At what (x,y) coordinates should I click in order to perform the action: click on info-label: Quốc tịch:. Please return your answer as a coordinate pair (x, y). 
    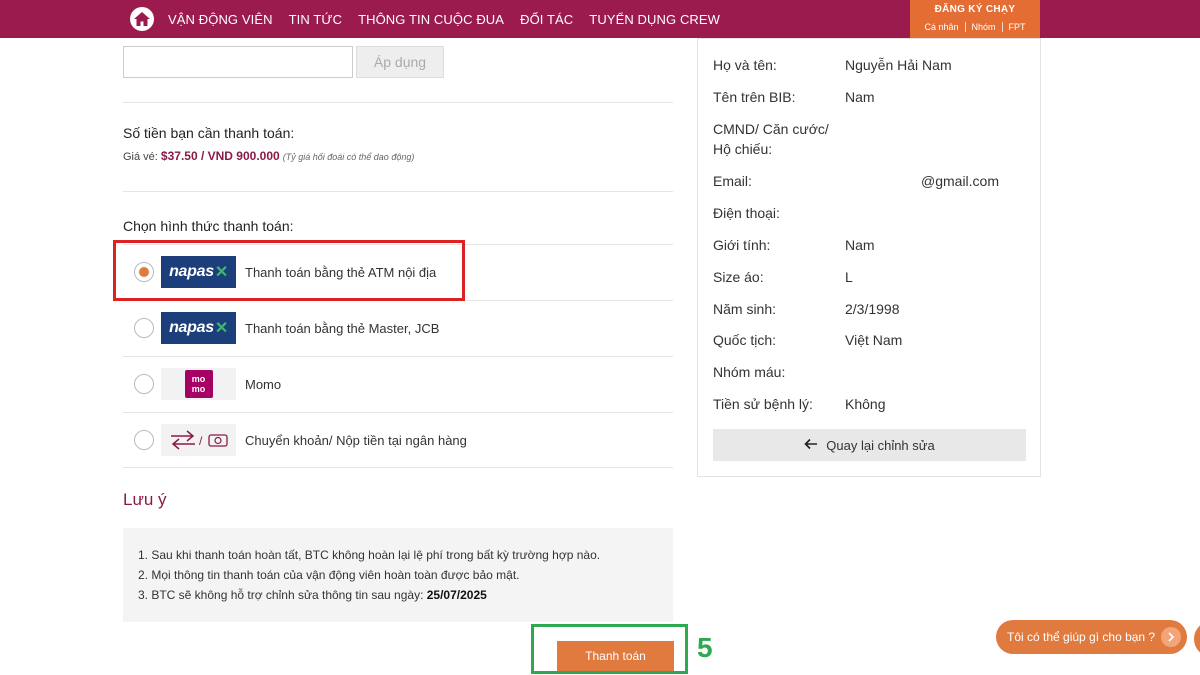
    Looking at the image, I should click on (745, 340).